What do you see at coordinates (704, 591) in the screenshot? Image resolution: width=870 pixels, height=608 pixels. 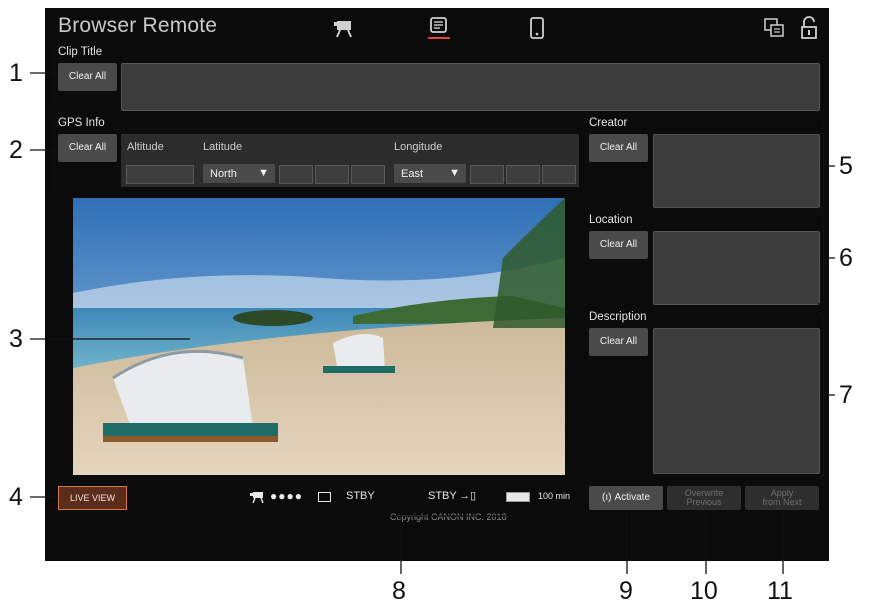 I see `callout-10: 10` at bounding box center [704, 591].